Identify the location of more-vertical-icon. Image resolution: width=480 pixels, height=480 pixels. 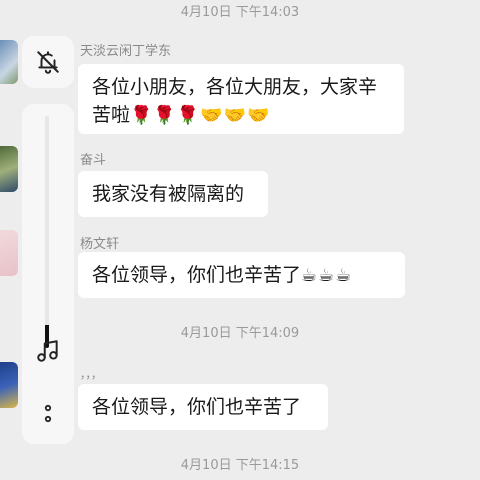
(48, 415).